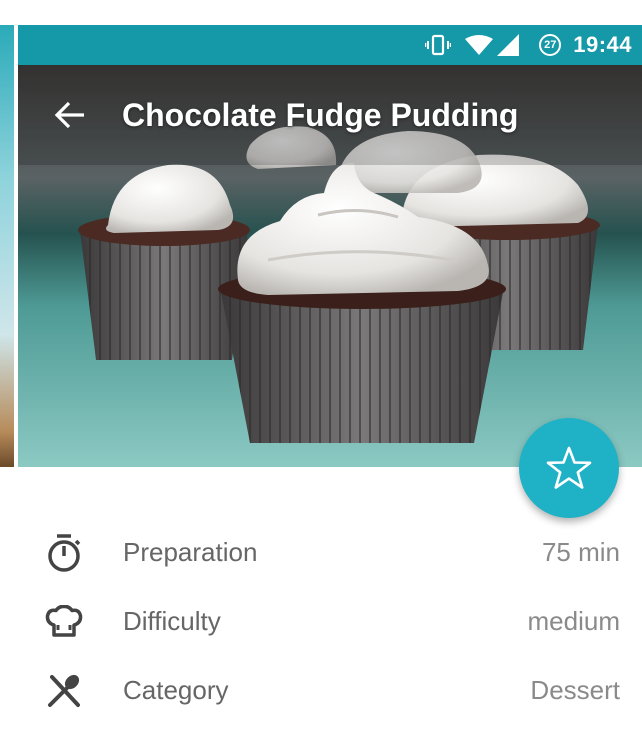 The image size is (642, 733). Describe the element at coordinates (7, 246) in the screenshot. I see `previous-page-edge` at that location.